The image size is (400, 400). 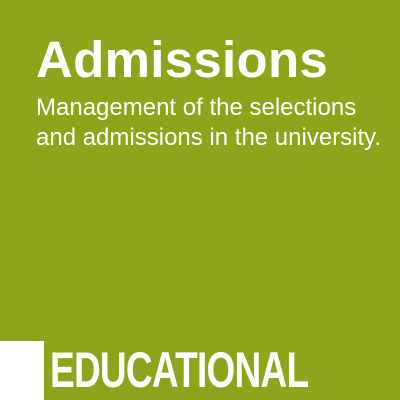 What do you see at coordinates (179, 370) in the screenshot?
I see `category-label: EDUCATIONAL` at bounding box center [179, 370].